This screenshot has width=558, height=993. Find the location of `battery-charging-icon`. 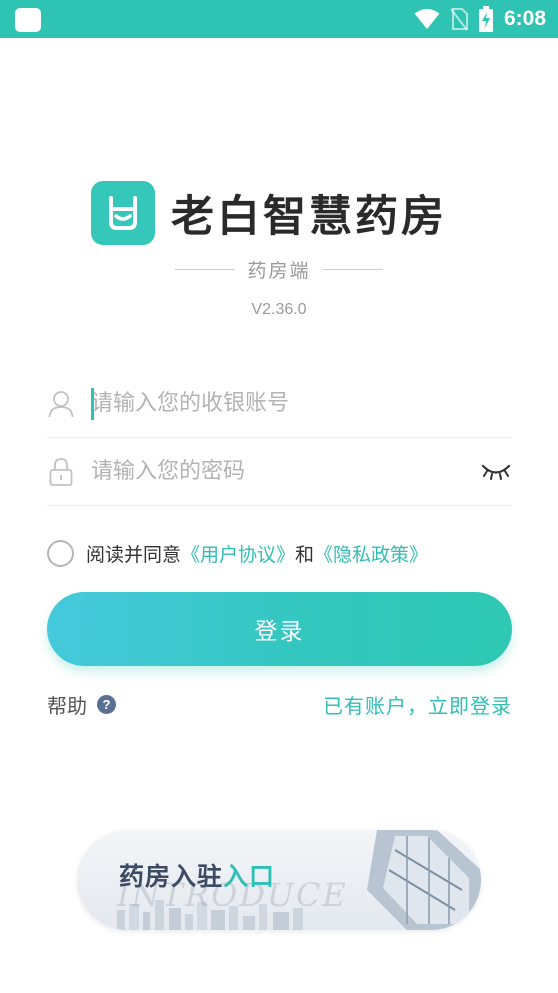

battery-charging-icon is located at coordinates (485, 19).